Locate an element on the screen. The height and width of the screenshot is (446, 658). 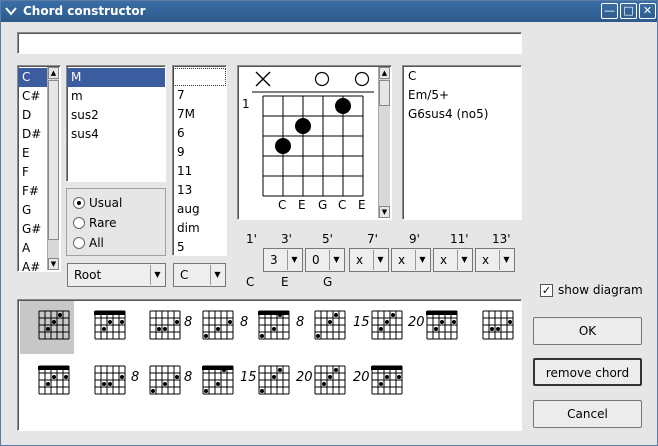
extension-item: aug is located at coordinates (199, 209).